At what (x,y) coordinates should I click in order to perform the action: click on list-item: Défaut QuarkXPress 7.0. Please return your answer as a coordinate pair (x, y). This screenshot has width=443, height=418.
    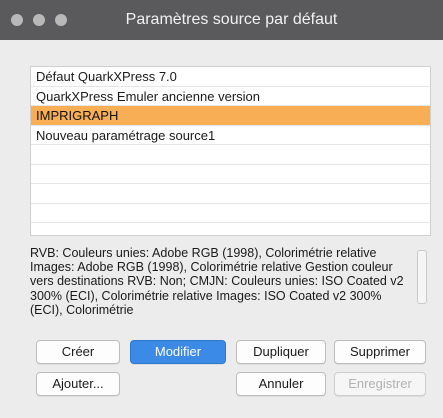
    Looking at the image, I should click on (230, 77).